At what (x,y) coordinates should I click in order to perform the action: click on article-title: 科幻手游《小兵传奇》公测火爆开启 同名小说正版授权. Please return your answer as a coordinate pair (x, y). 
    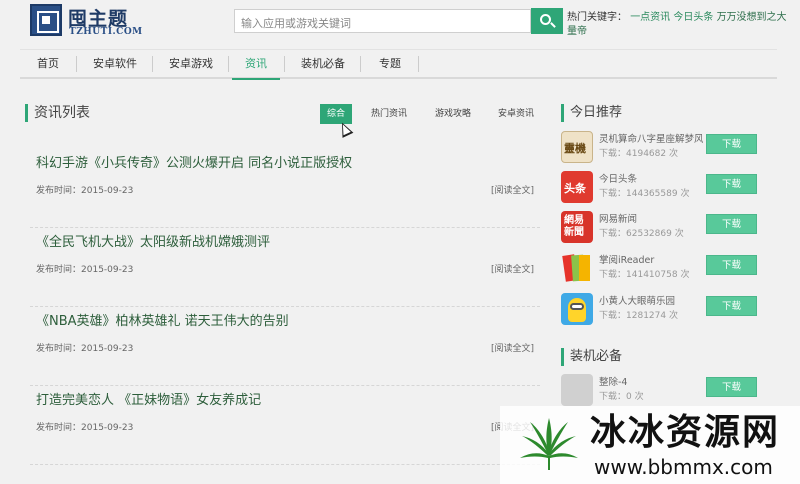
    Looking at the image, I should click on (194, 161).